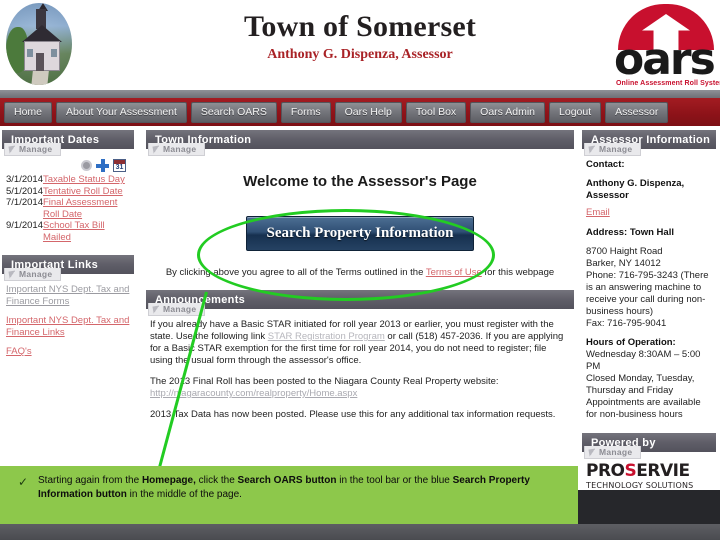  What do you see at coordinates (360, 143) in the screenshot?
I see `town-information-header: Town Information Manage` at bounding box center [360, 143].